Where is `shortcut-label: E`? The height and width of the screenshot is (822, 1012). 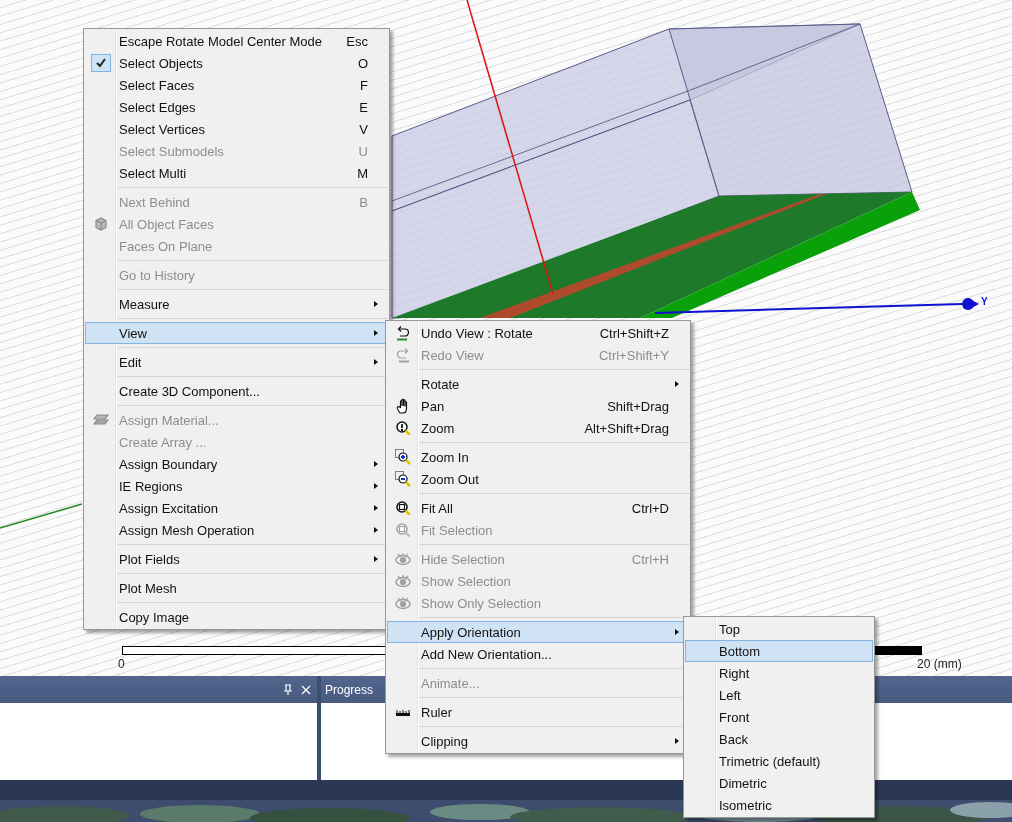
shortcut-label: E is located at coordinates (364, 107).